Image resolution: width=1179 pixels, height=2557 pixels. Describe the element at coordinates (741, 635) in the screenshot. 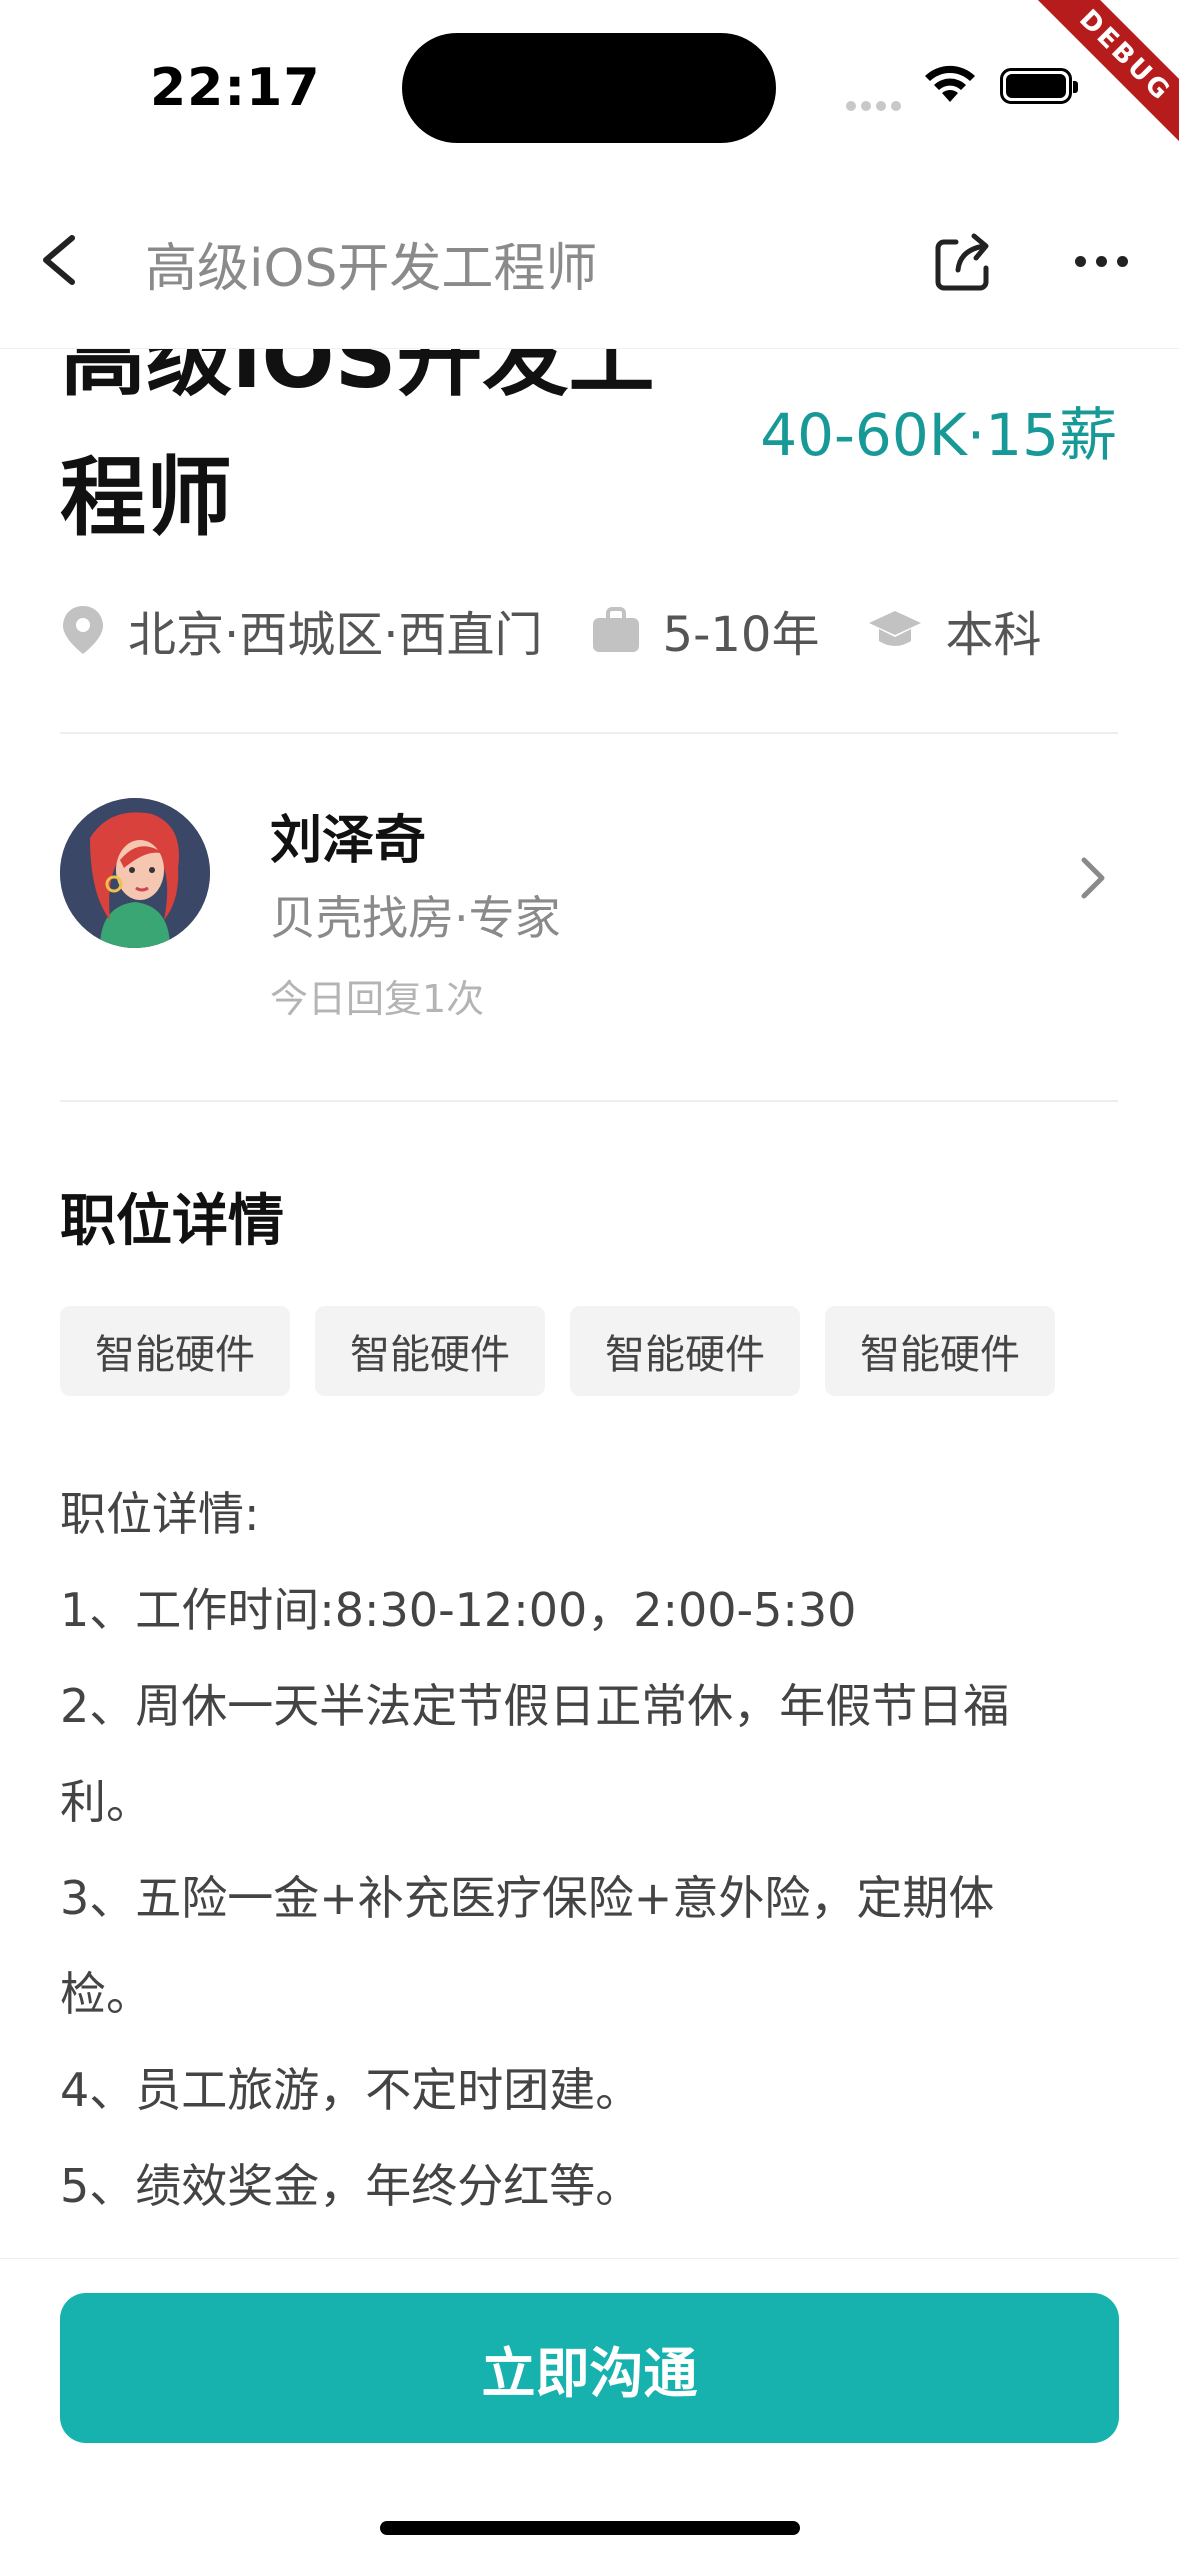

I see `job-experience: 5-10年` at that location.